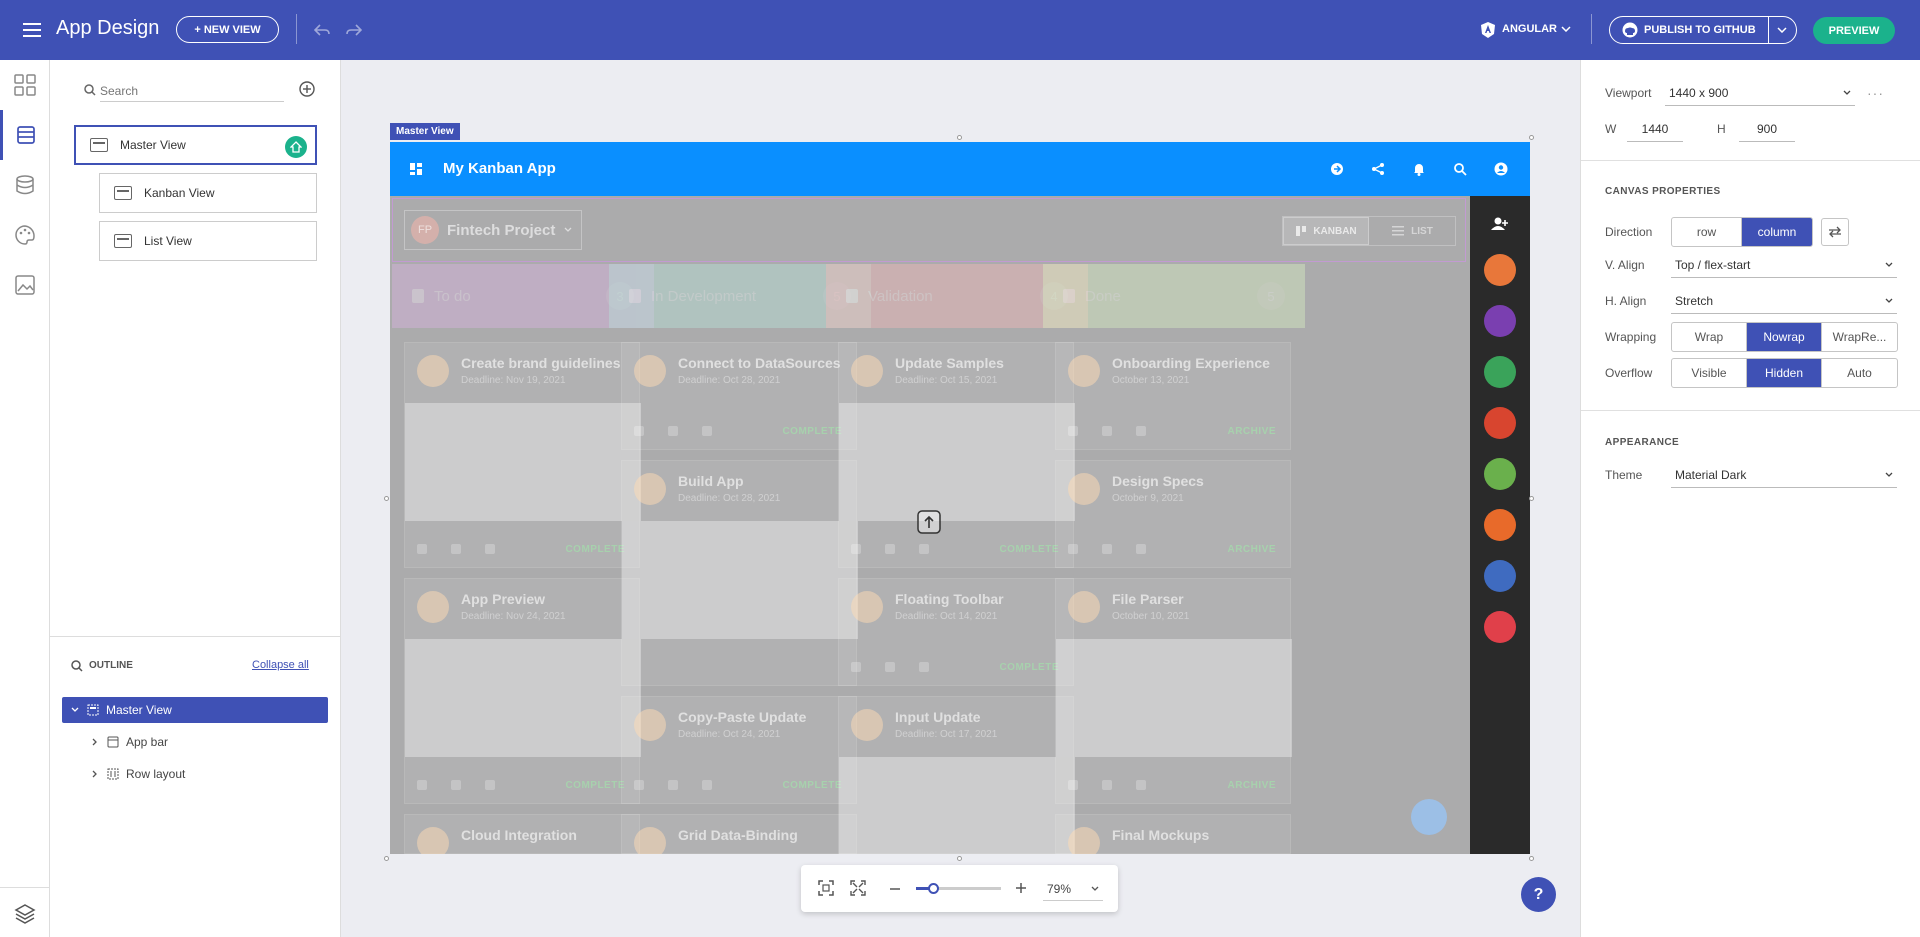  Describe the element at coordinates (1655, 129) in the screenshot. I see `width-input: 1440` at that location.